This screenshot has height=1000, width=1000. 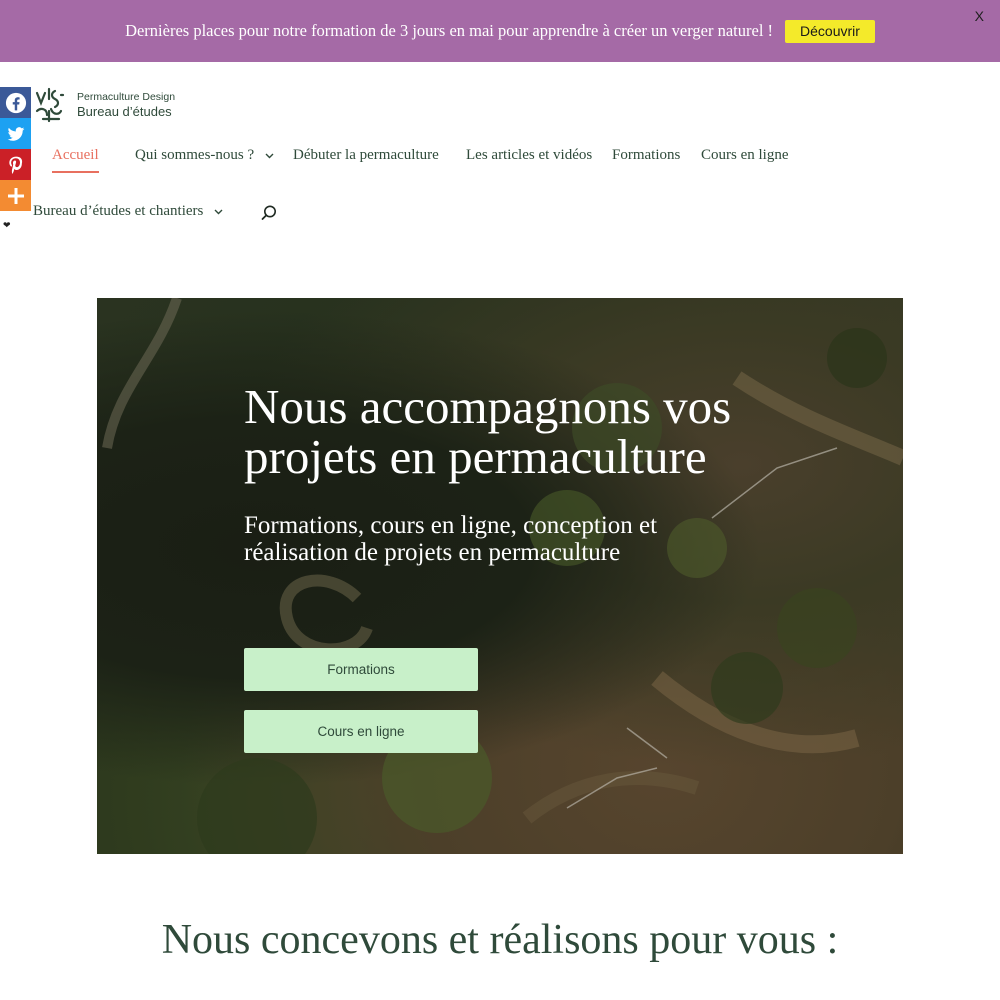 I want to click on pinterest-icon, so click(x=15, y=165).